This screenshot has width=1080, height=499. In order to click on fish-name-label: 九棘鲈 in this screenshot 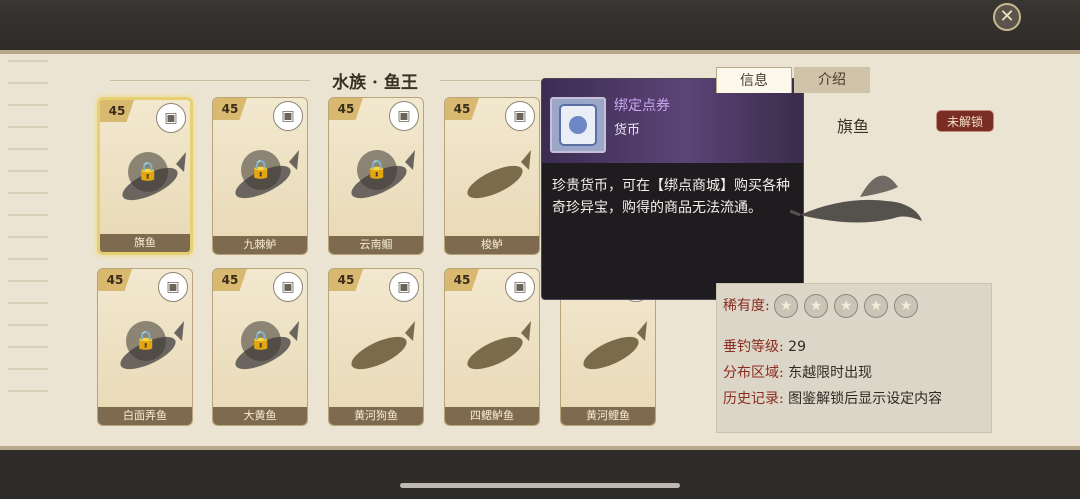, I will do `click(260, 245)`.